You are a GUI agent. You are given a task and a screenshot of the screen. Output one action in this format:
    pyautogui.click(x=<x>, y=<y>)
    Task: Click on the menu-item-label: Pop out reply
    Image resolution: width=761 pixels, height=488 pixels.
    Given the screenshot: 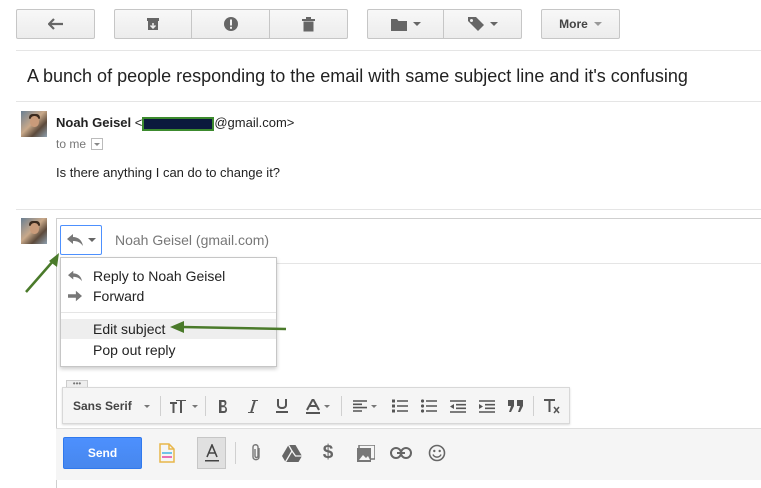 What is the action you would take?
    pyautogui.click(x=134, y=350)
    